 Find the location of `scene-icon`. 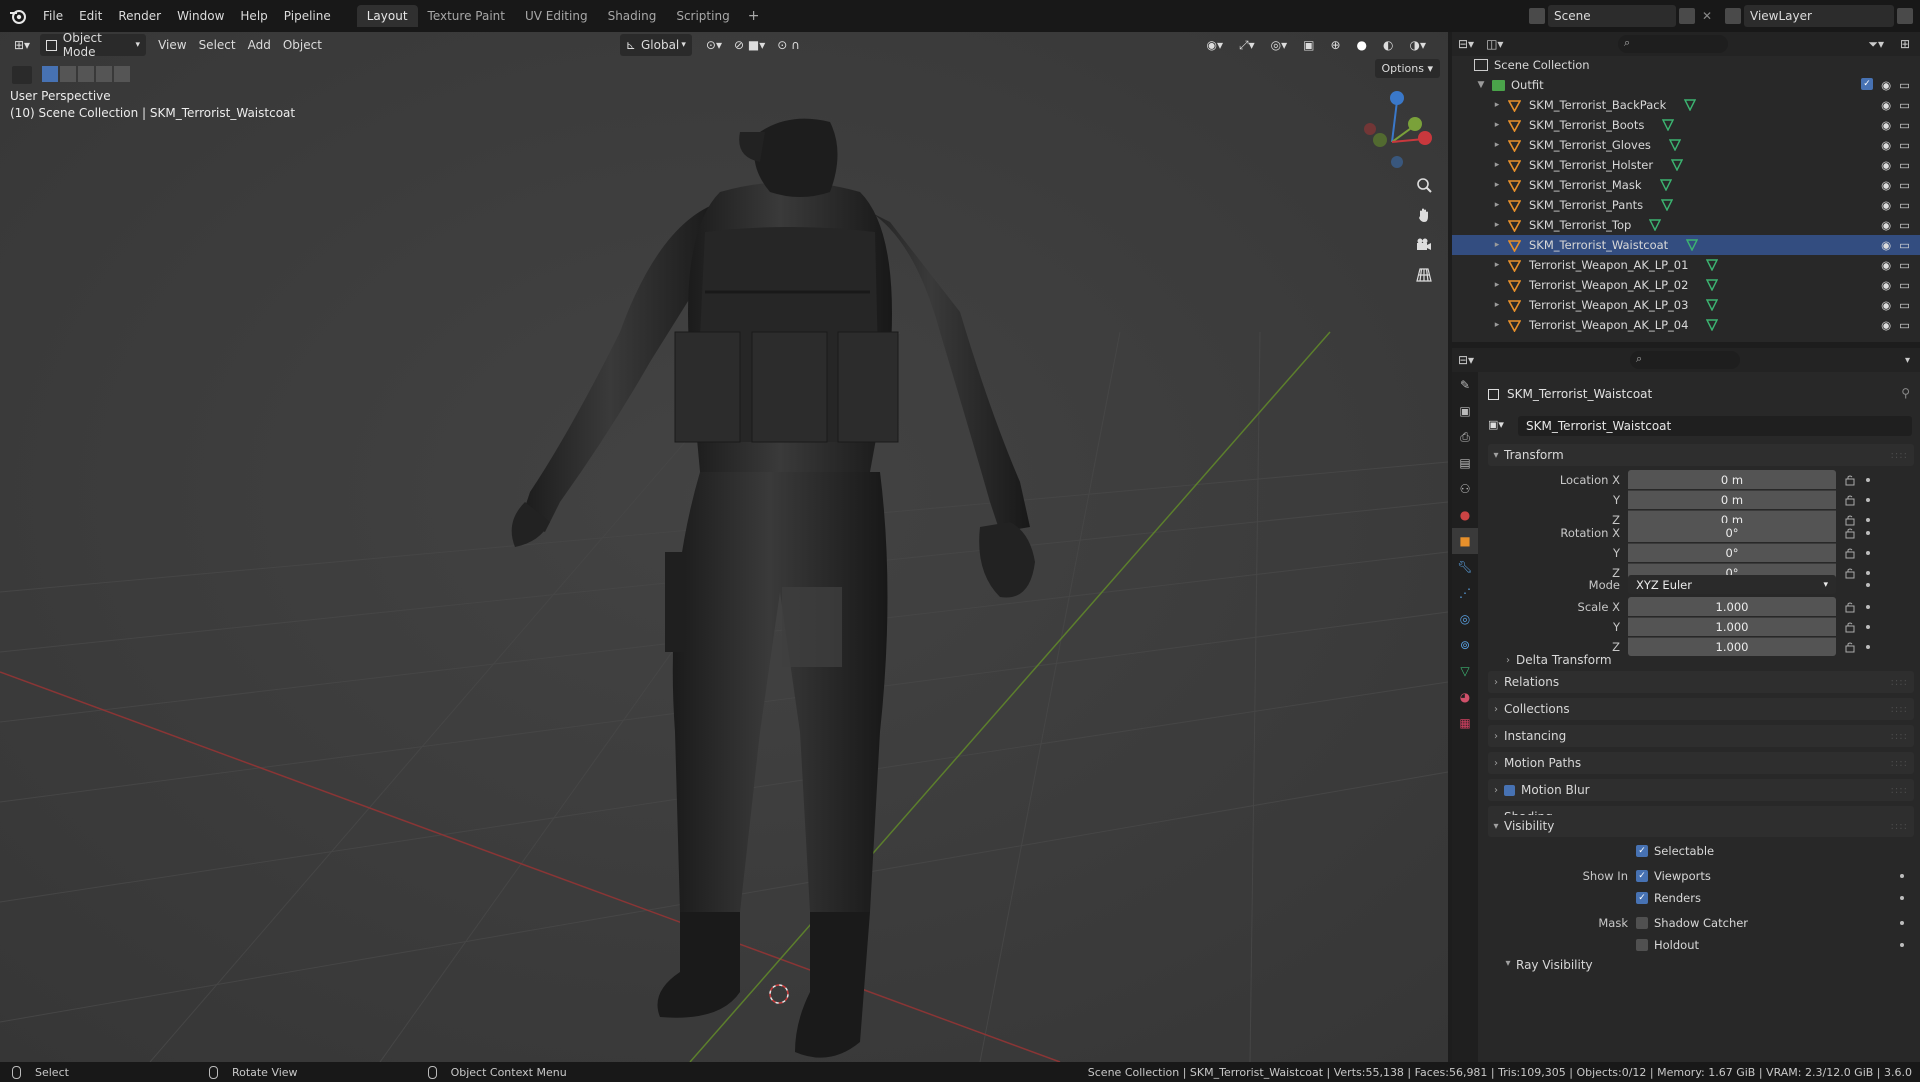

scene-icon is located at coordinates (1537, 16).